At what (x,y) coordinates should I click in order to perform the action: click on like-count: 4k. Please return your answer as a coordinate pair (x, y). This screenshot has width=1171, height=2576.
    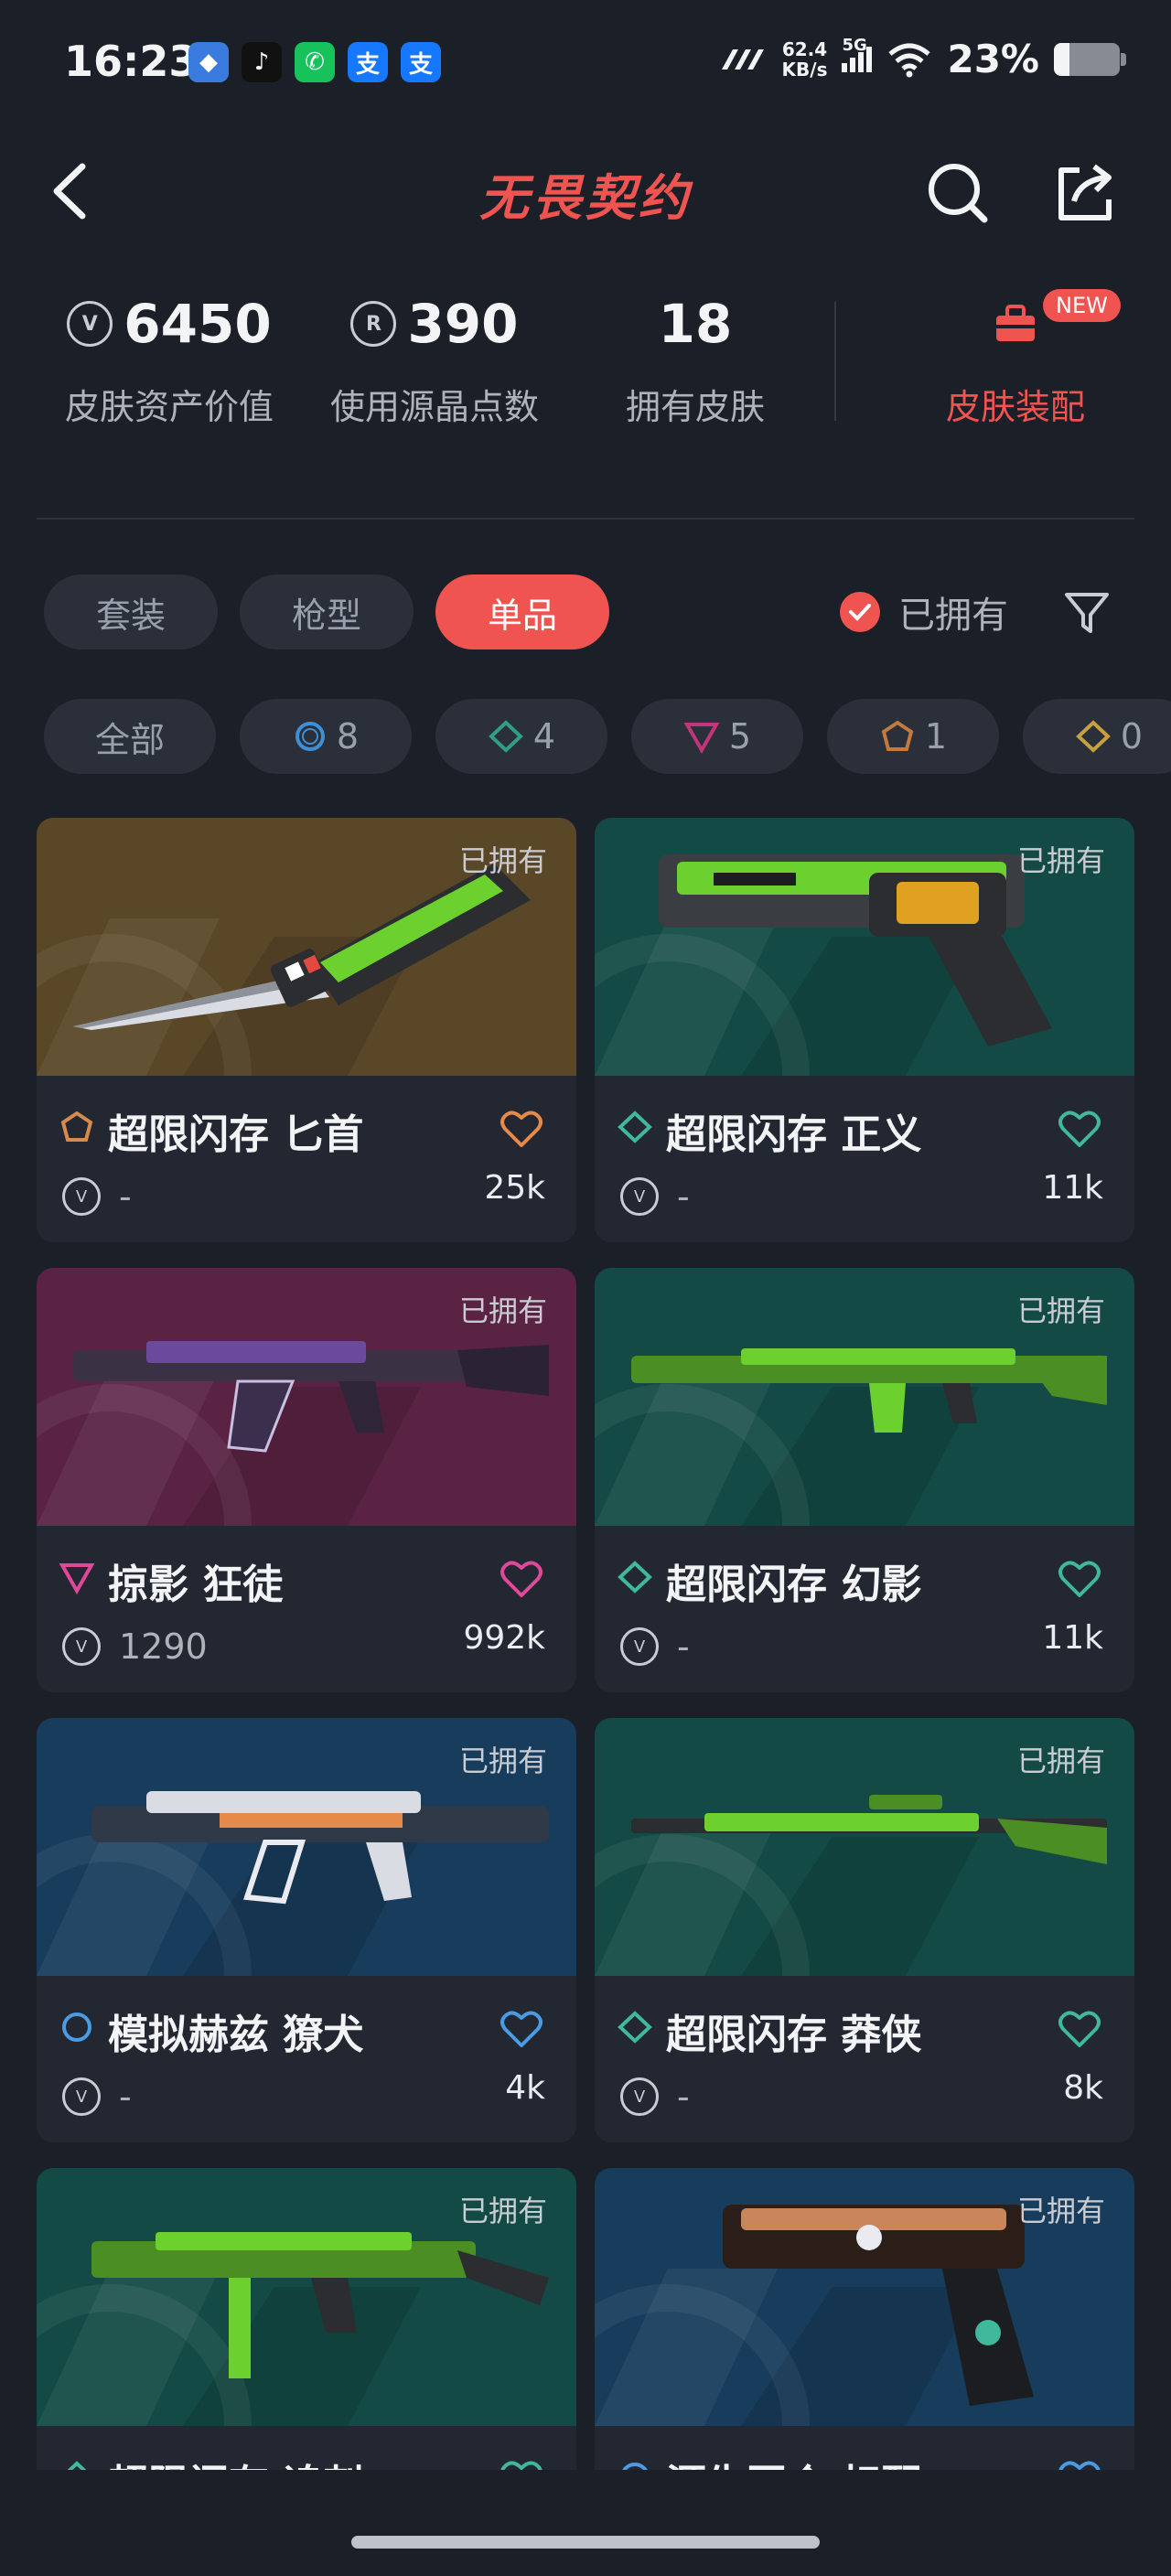
    Looking at the image, I should click on (525, 2088).